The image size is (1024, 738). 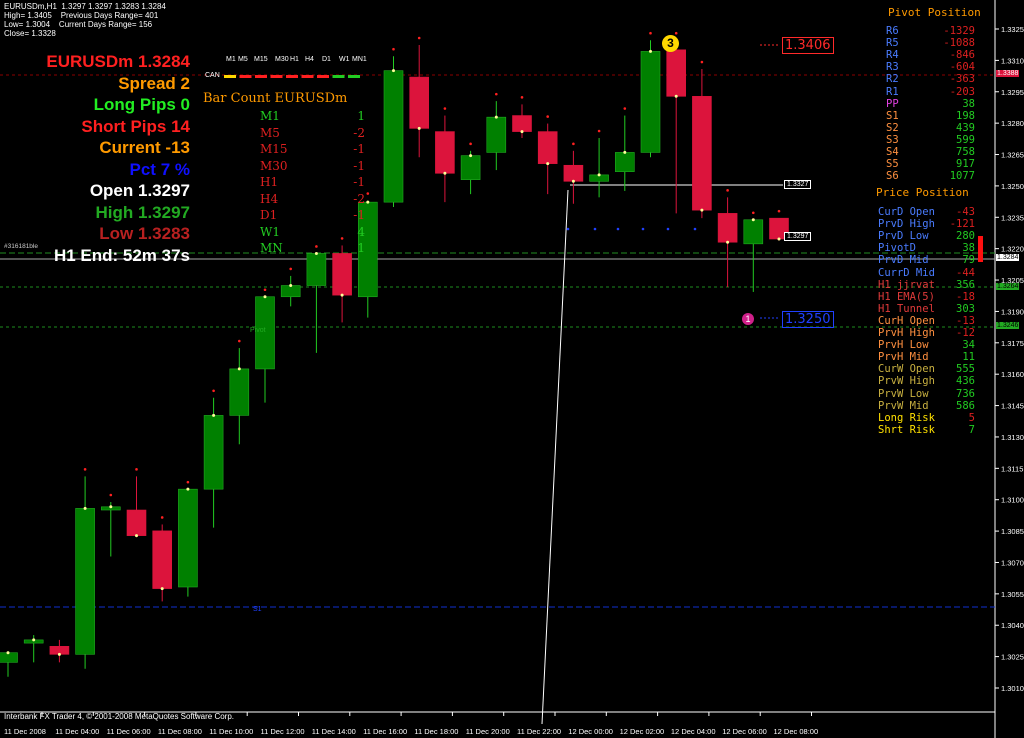 I want to click on pivot-name-11: S5, so click(x=892, y=164).